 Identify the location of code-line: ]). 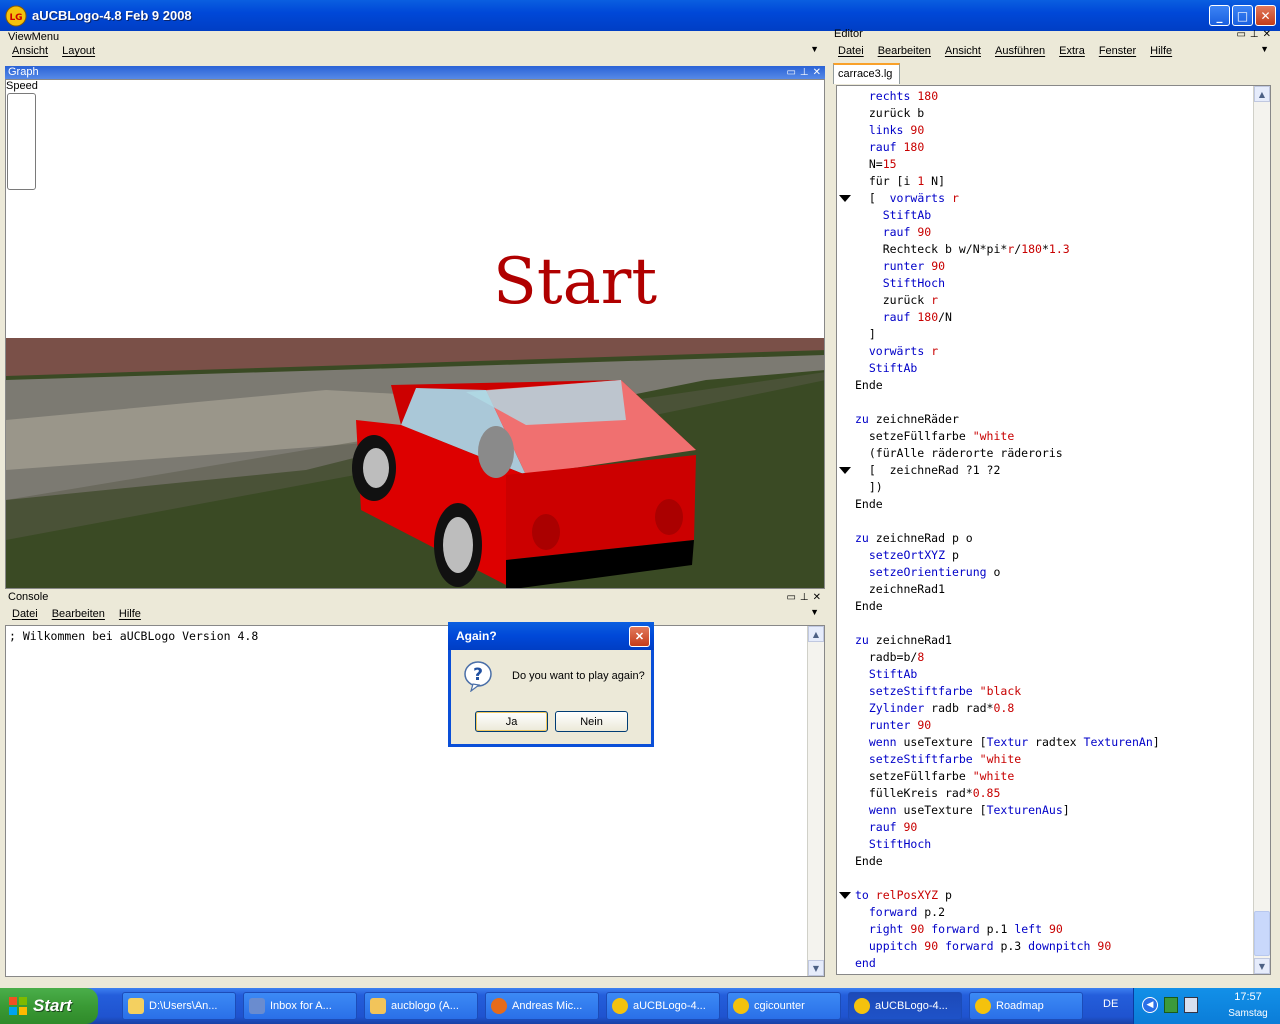
(869, 487).